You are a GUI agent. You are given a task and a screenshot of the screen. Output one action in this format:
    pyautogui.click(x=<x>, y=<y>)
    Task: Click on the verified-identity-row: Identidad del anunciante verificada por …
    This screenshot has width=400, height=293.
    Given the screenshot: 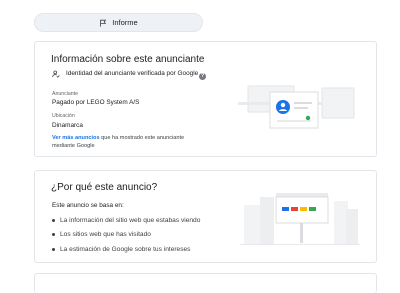 What is the action you would take?
    pyautogui.click(x=132, y=73)
    